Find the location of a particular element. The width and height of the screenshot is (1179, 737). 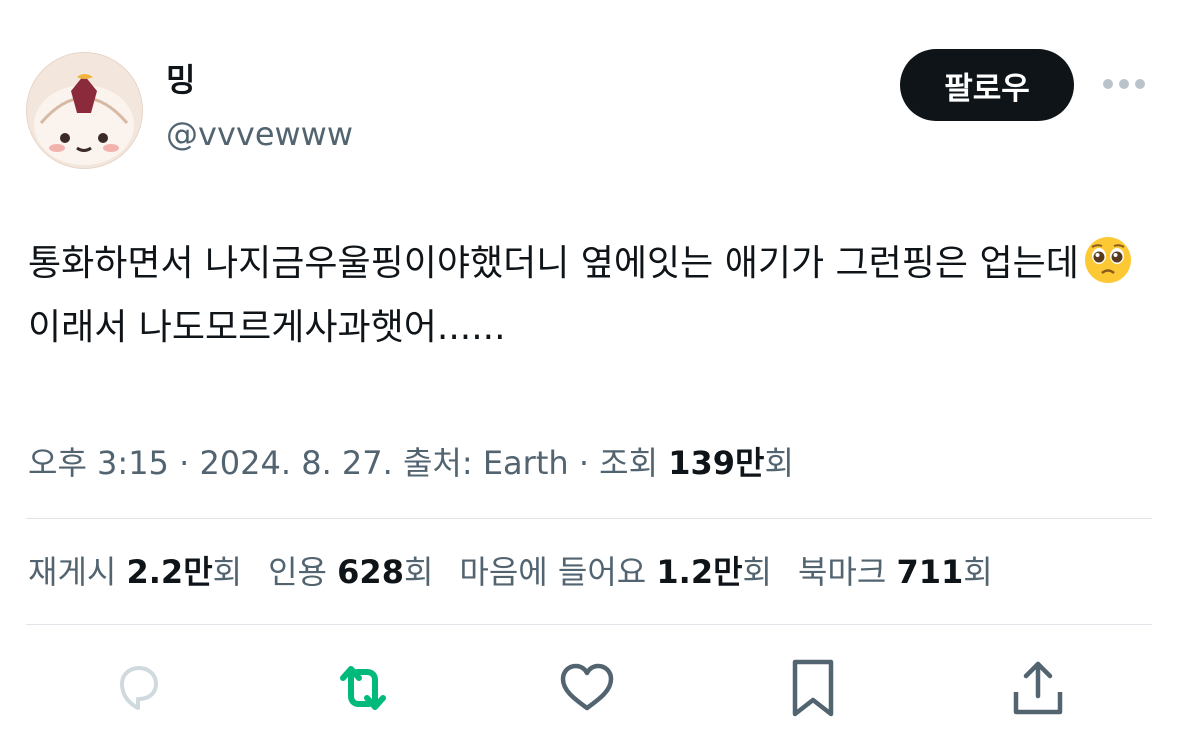

stat-bookmarks: 북마크 711회 is located at coordinates (895, 572).